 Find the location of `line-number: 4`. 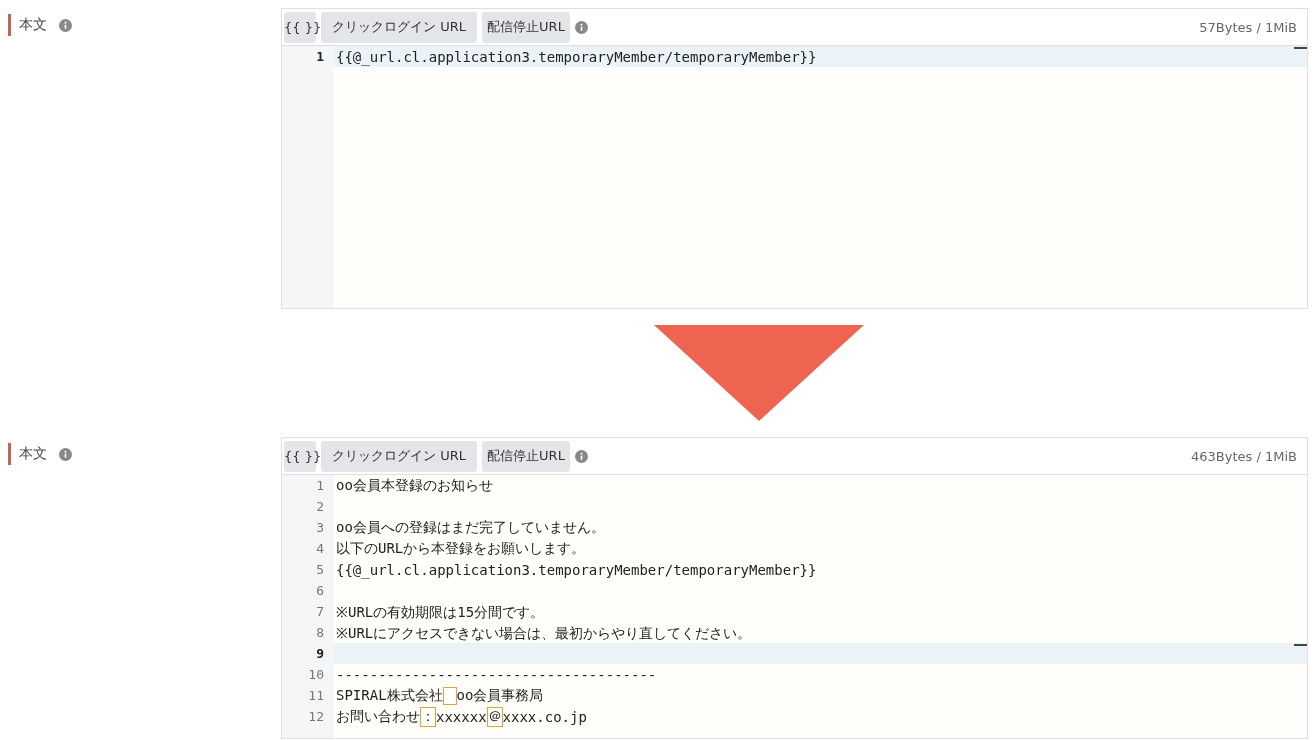

line-number: 4 is located at coordinates (308, 548).